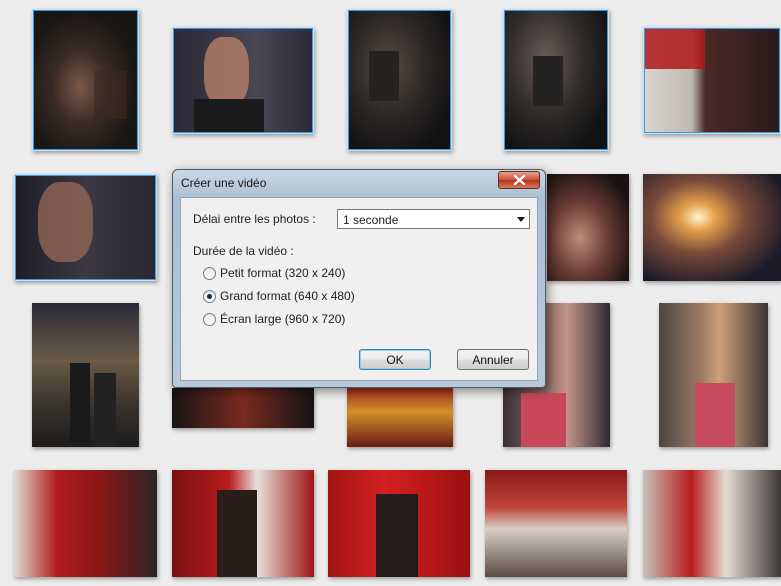  Describe the element at coordinates (433, 219) in the screenshot. I see `delay-dropdown: 1 seconde` at that location.